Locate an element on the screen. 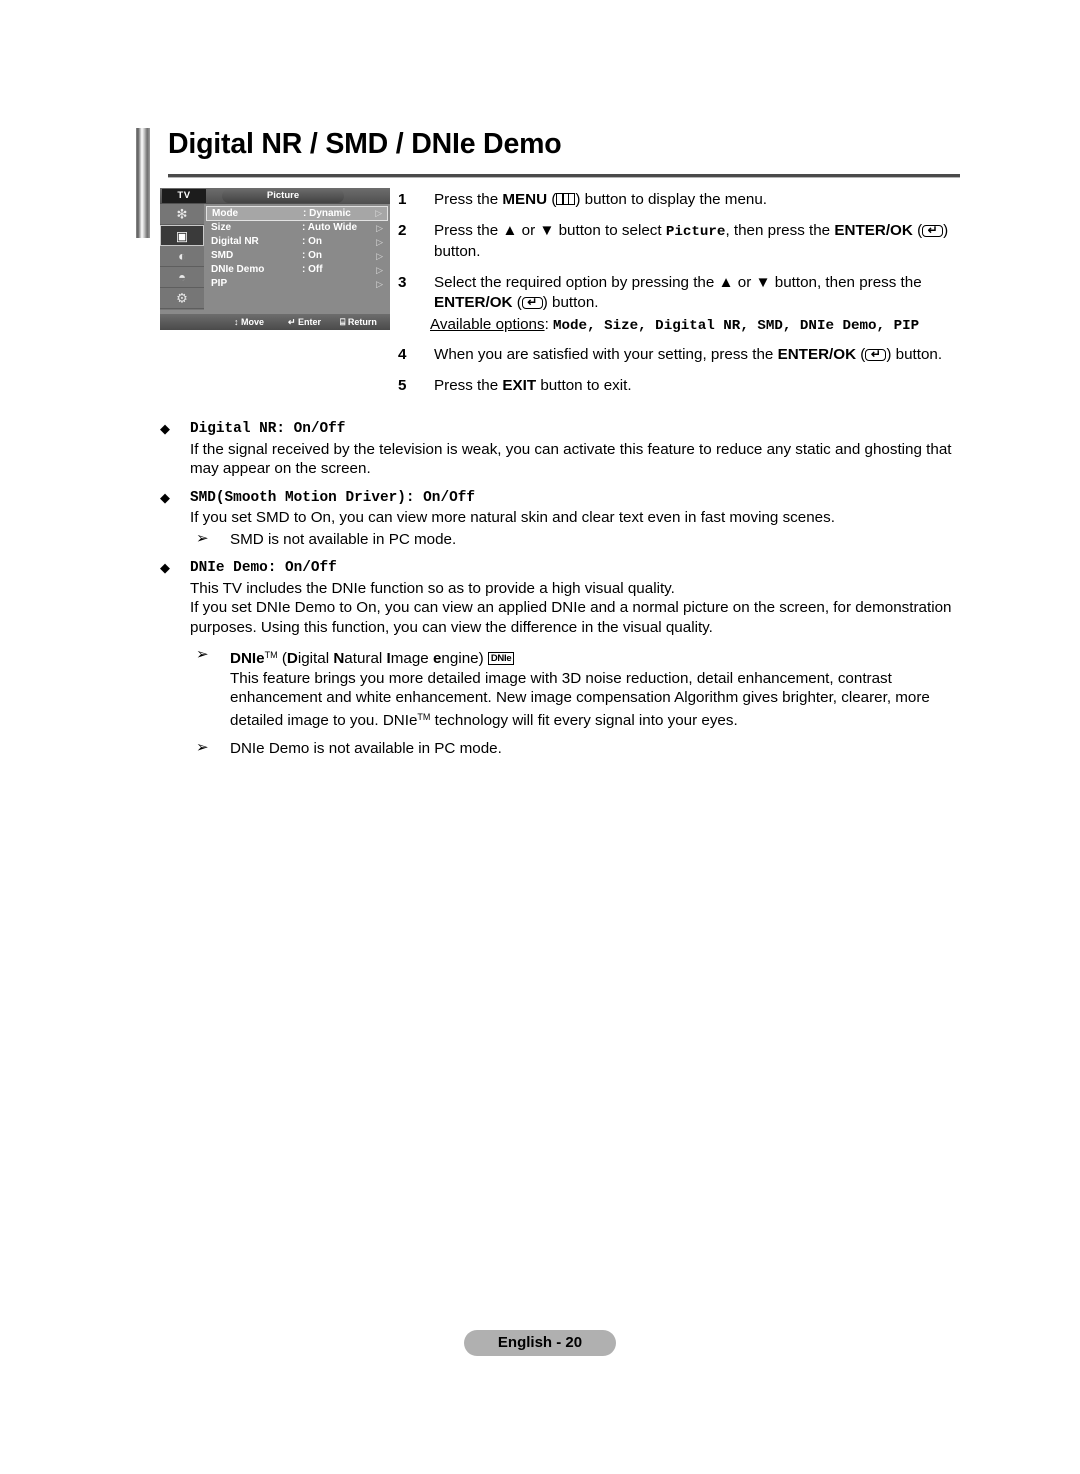 This screenshot has height=1474, width=1080. title-accent-bar is located at coordinates (143, 183).